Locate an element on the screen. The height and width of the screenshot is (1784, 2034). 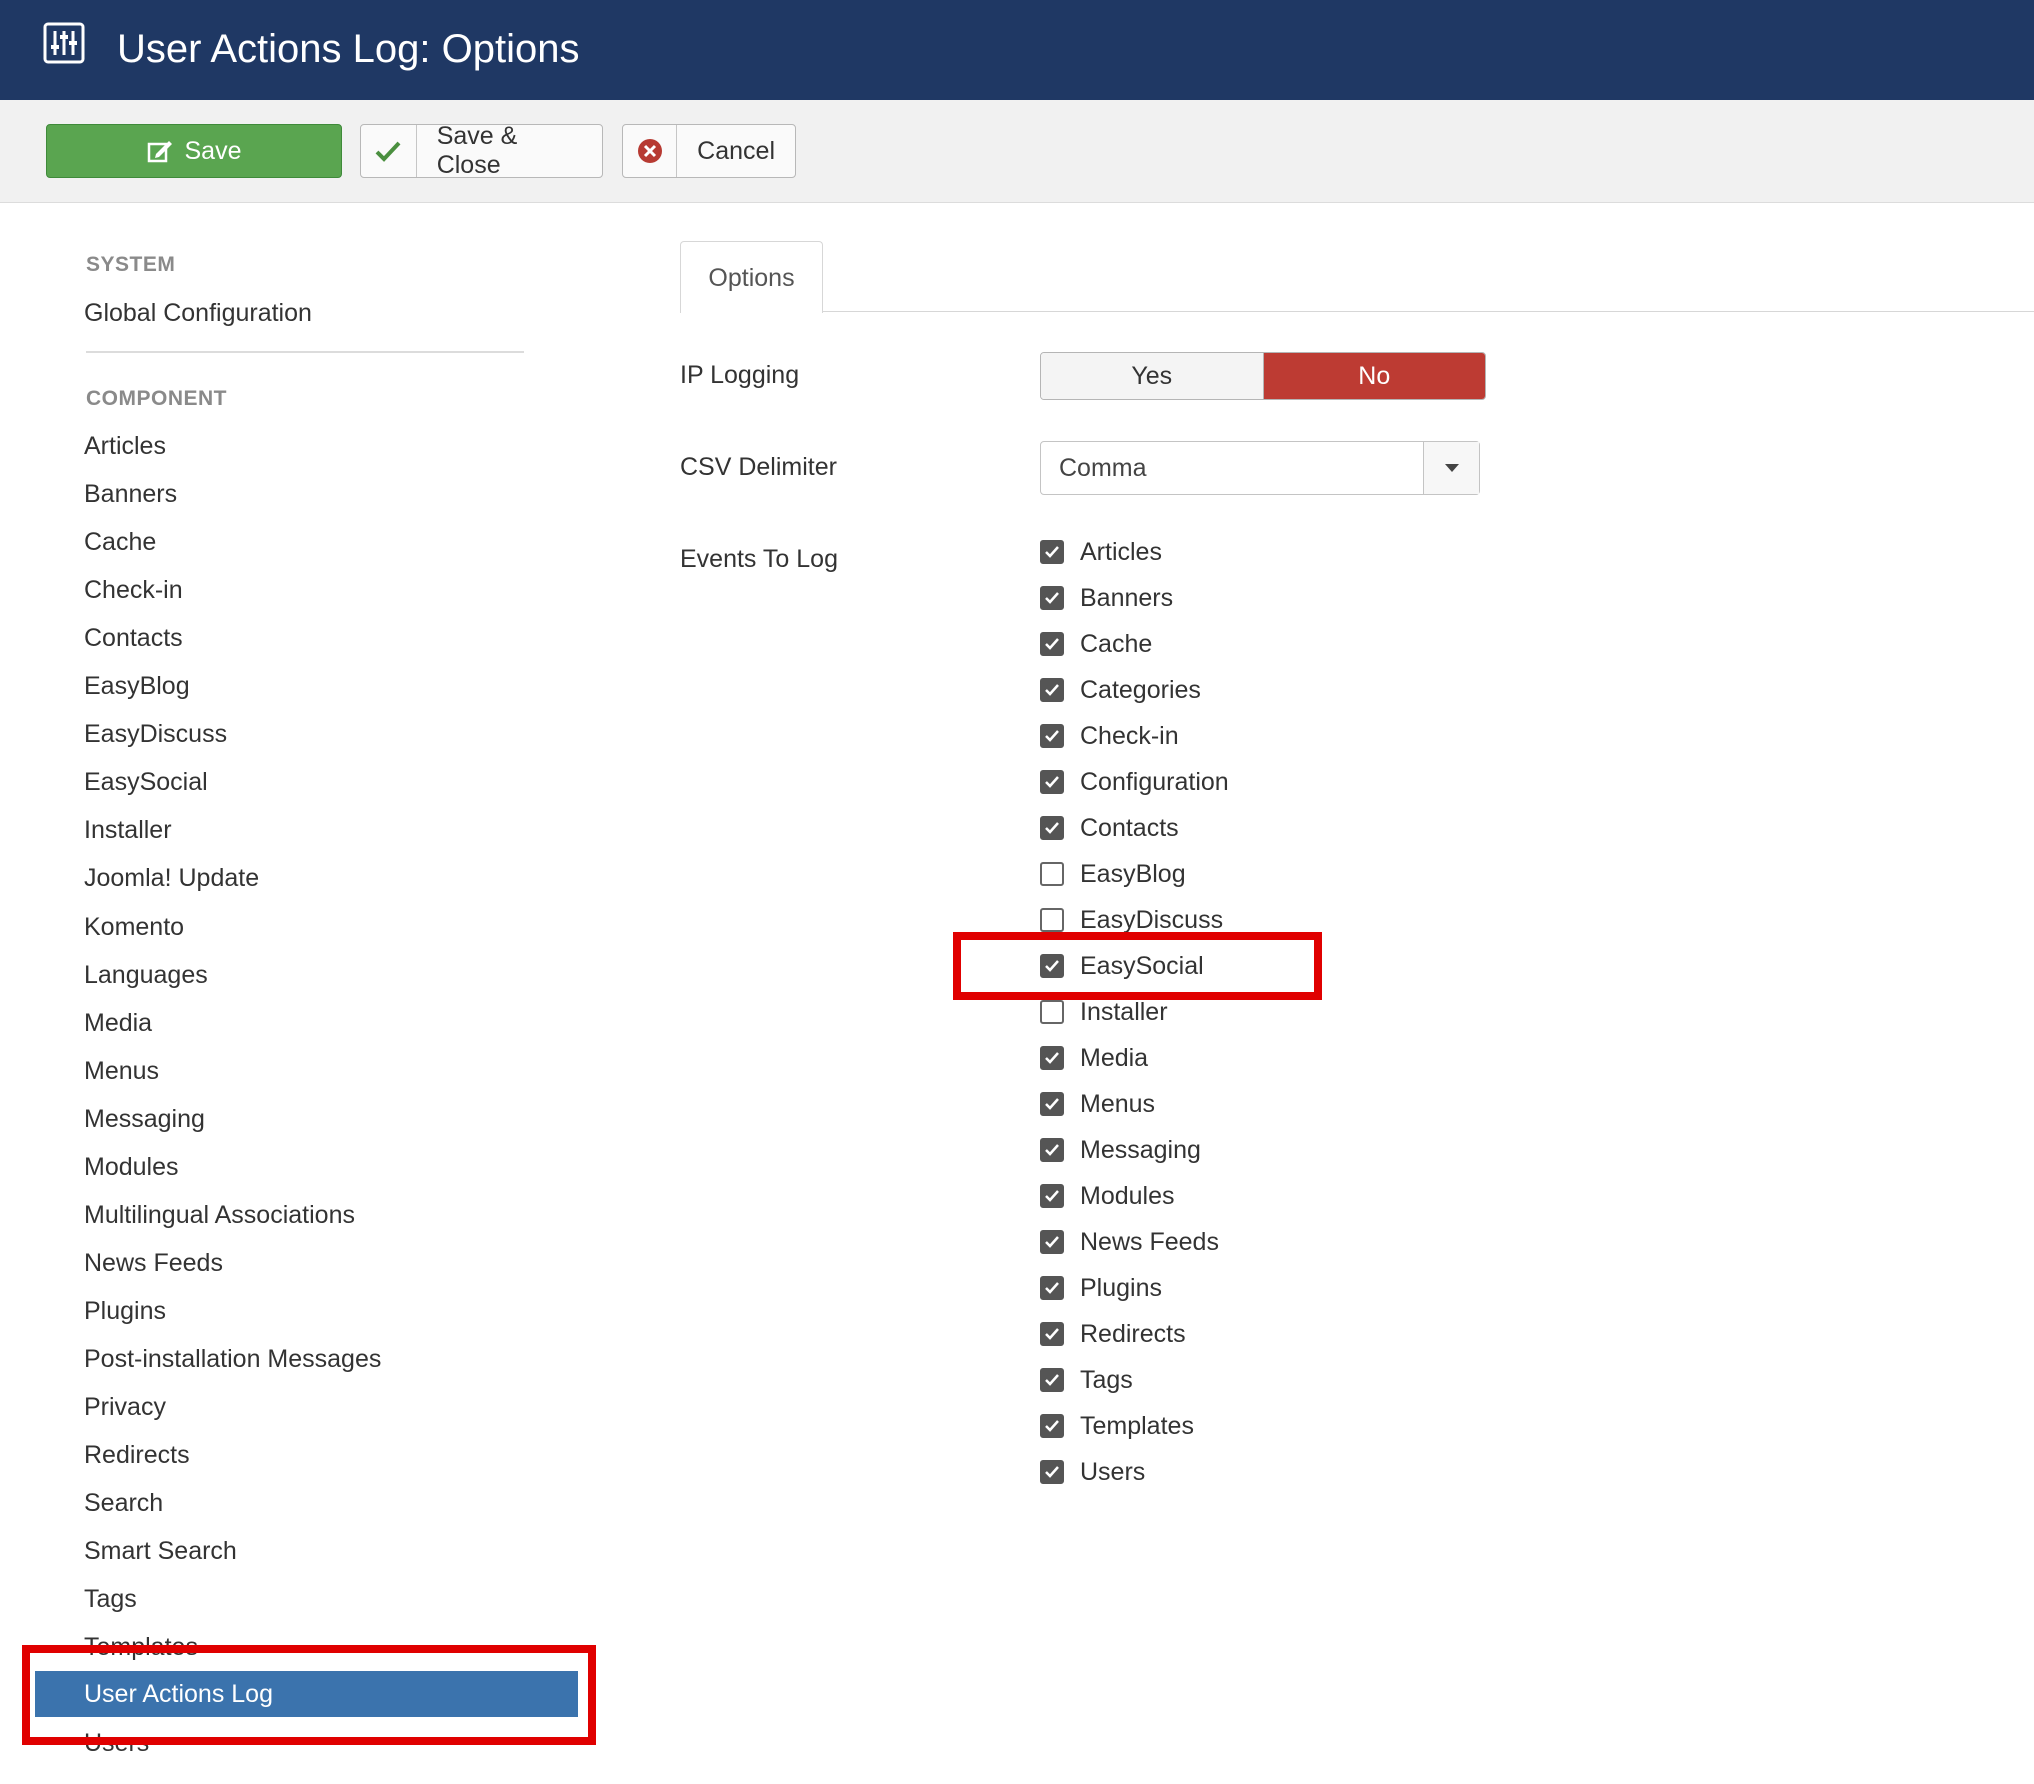
event-checkbox-row: Installer is located at coordinates (1104, 1012).